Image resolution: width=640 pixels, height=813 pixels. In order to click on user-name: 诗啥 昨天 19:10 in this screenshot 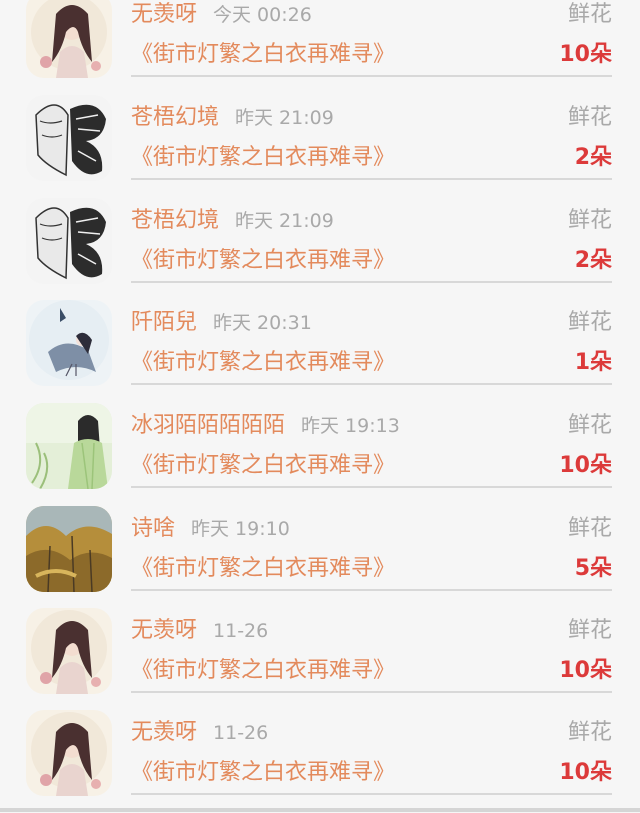, I will do `click(210, 529)`.